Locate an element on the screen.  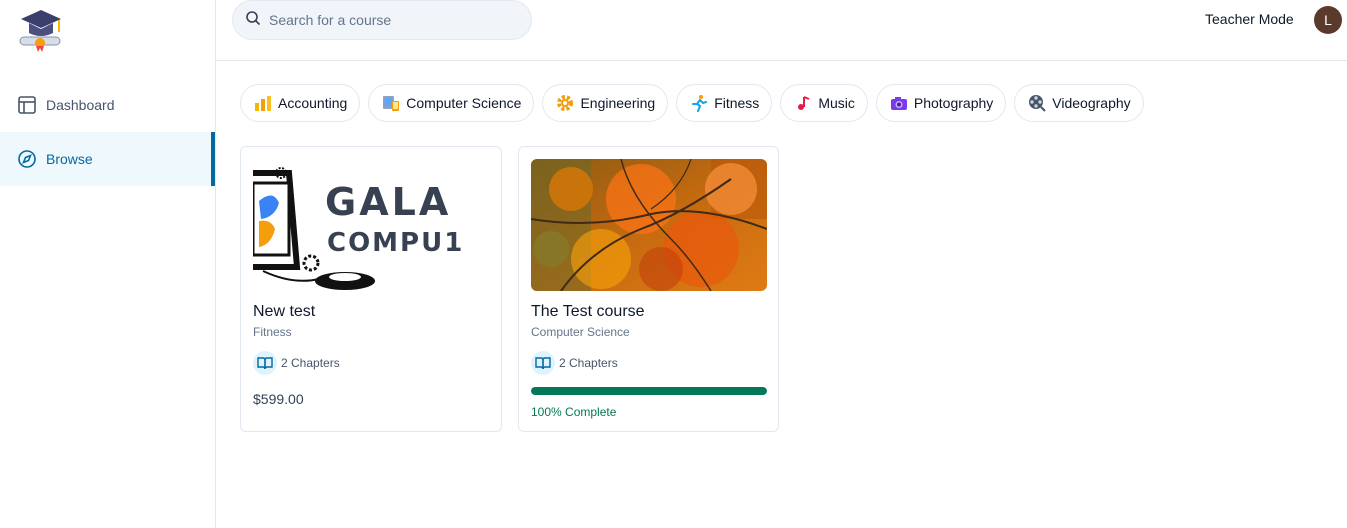
course-category: Computer Science is located at coordinates (580, 332).